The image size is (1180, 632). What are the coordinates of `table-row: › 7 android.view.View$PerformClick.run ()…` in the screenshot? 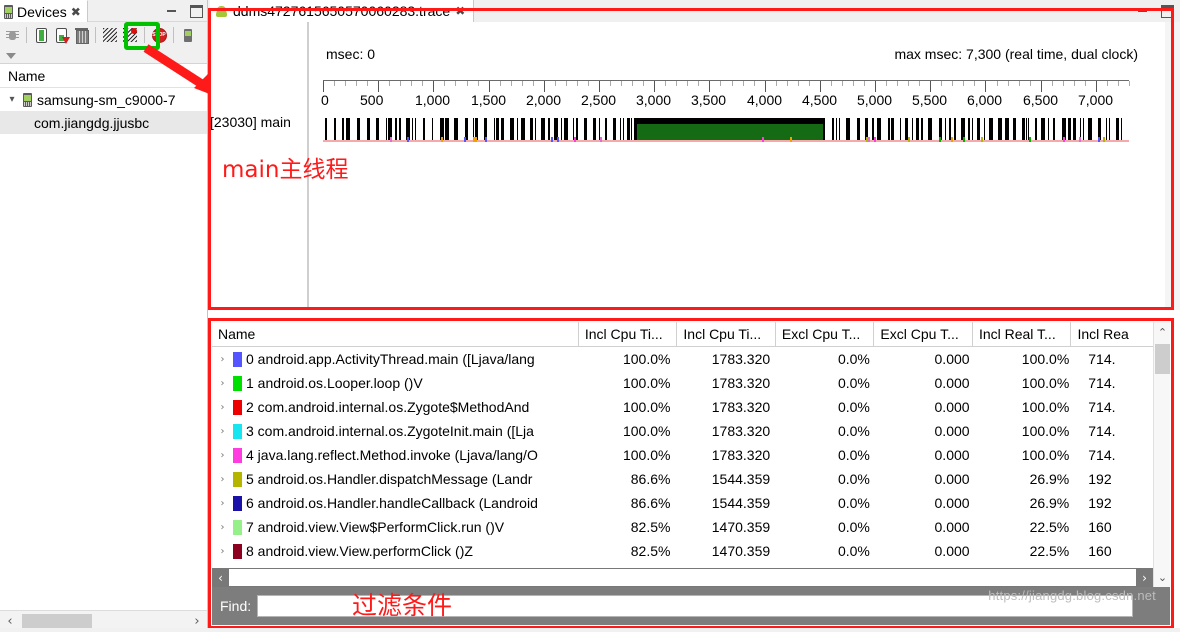 It's located at (691, 527).